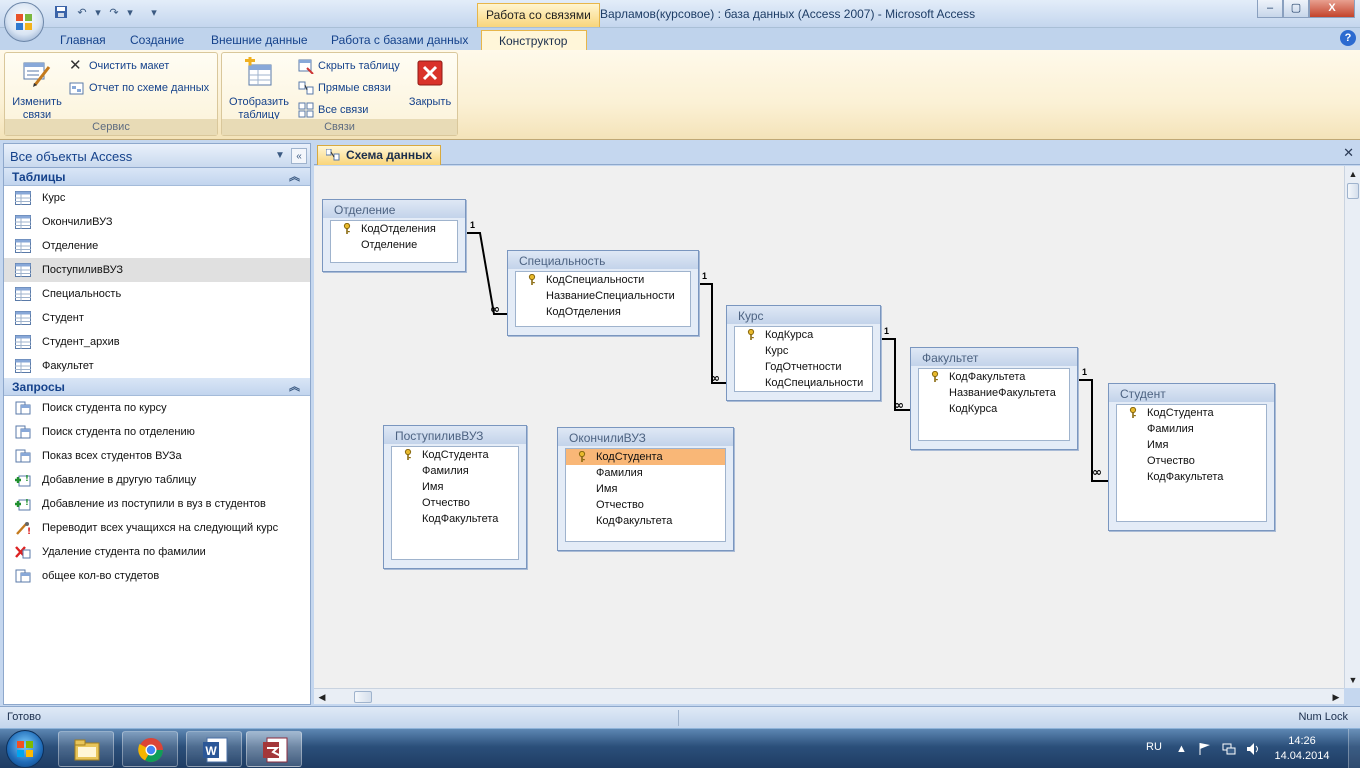 The height and width of the screenshot is (768, 1360). What do you see at coordinates (322, 697) in the screenshot?
I see `scroll-left-icon: ◀` at bounding box center [322, 697].